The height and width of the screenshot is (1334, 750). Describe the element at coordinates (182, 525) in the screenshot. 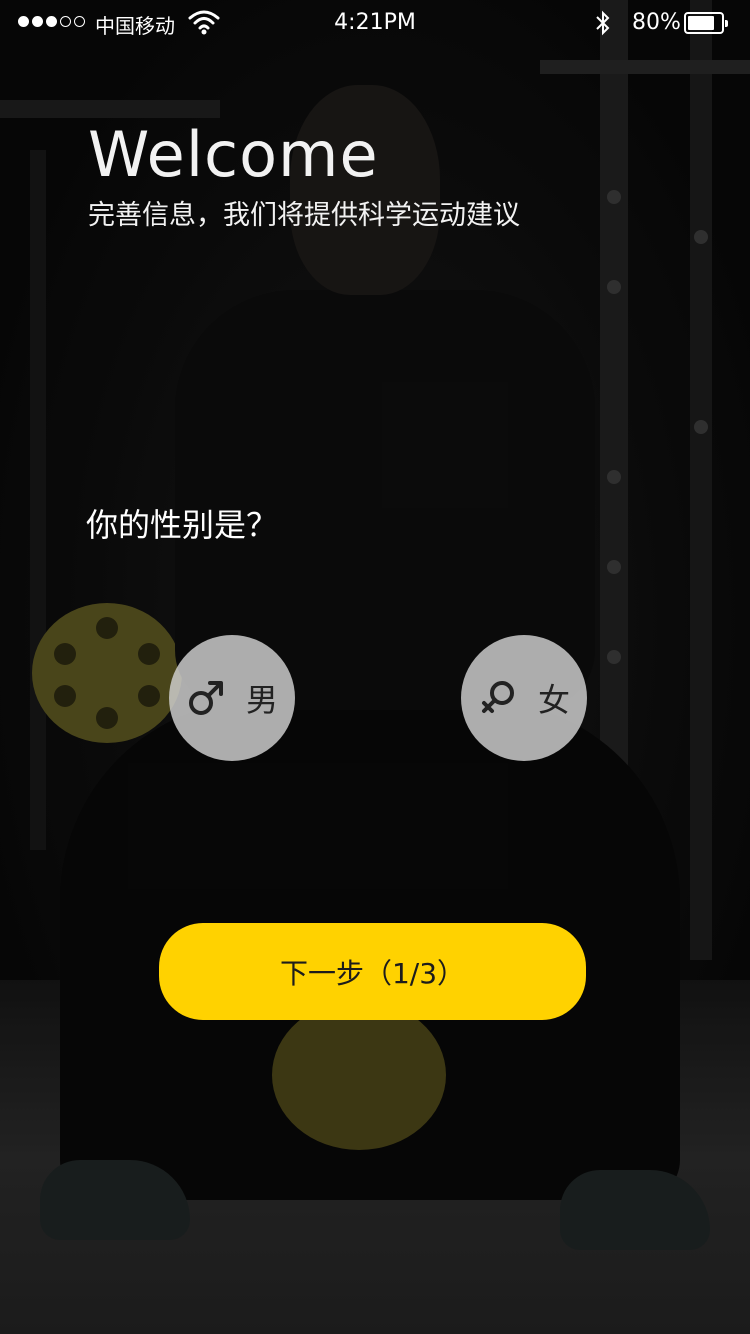

I see `gender-question: 你的性别是？` at that location.